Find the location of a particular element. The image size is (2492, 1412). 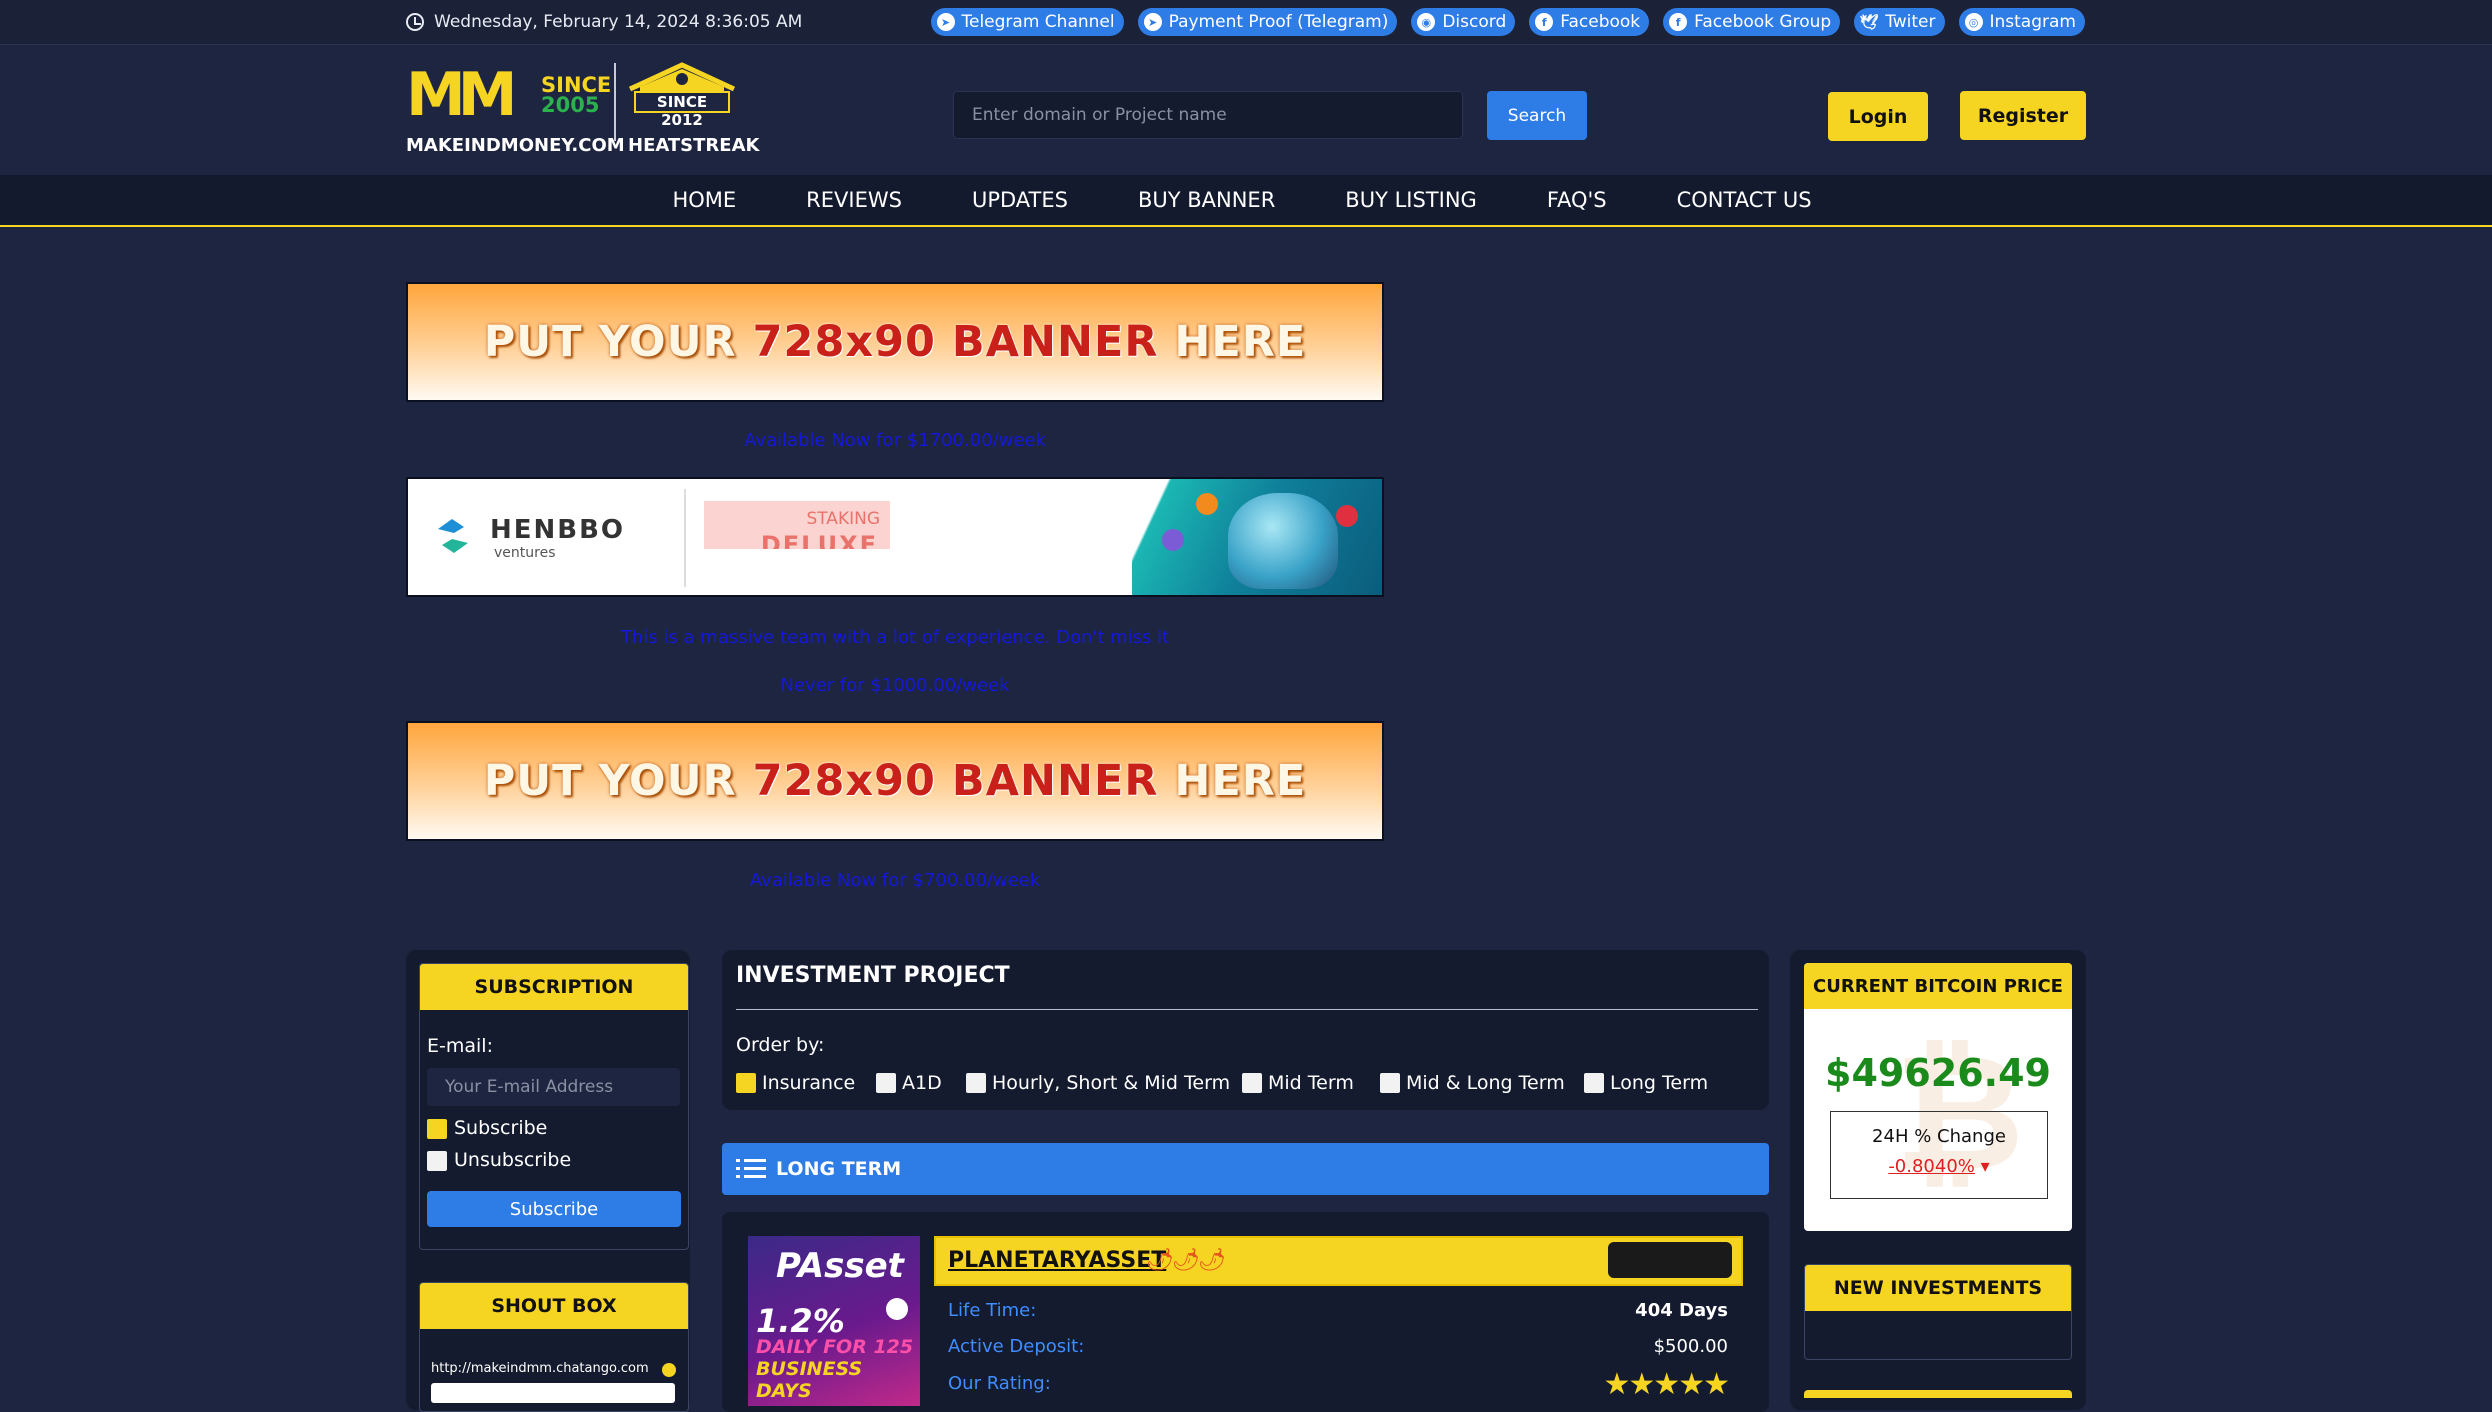

search-input: Enter domain or Project name is located at coordinates (1208, 115).